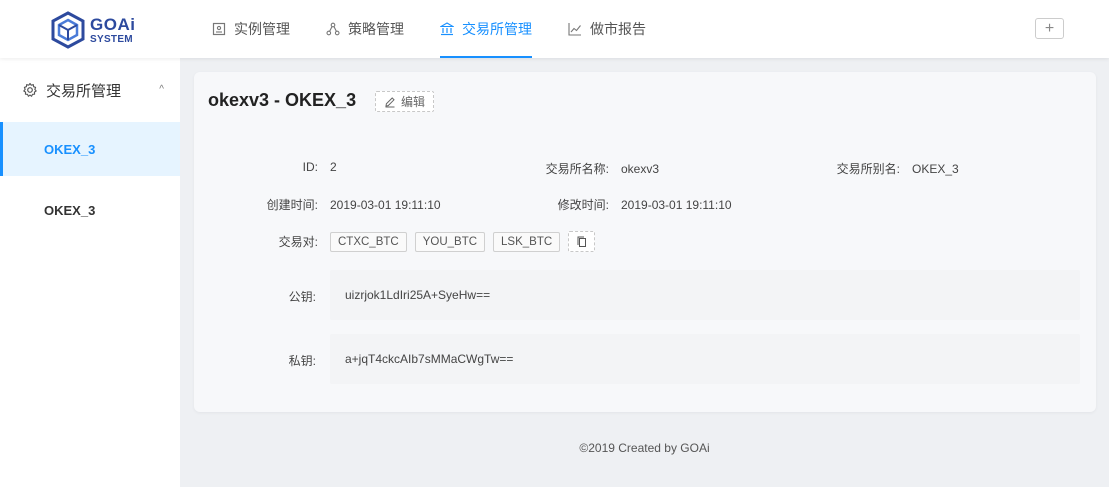 The image size is (1109, 487). I want to click on nav-market-making-report: 做市报告, so click(607, 29).